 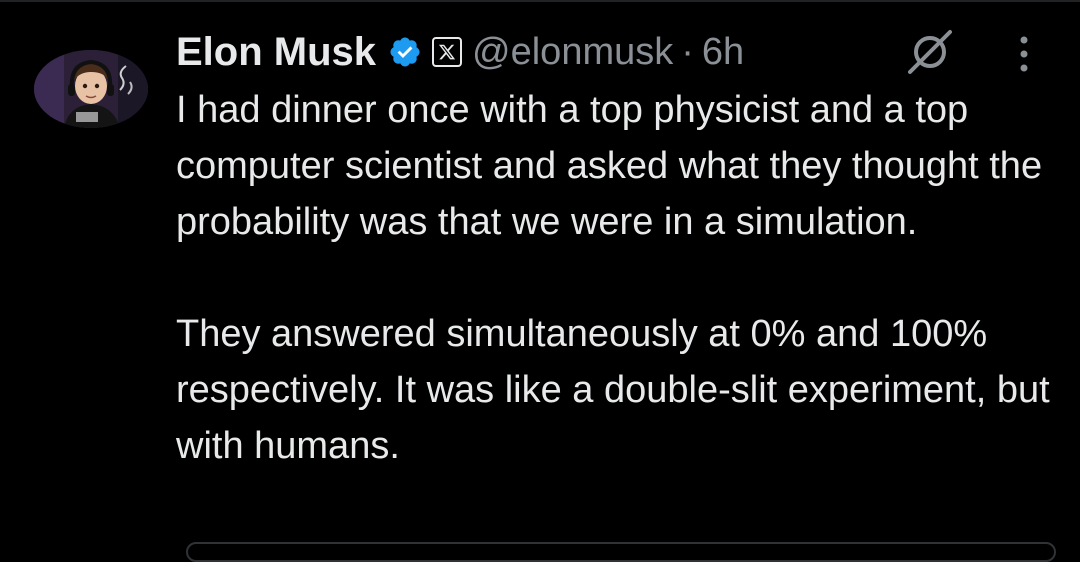 What do you see at coordinates (447, 52) in the screenshot?
I see `x-logo-icon` at bounding box center [447, 52].